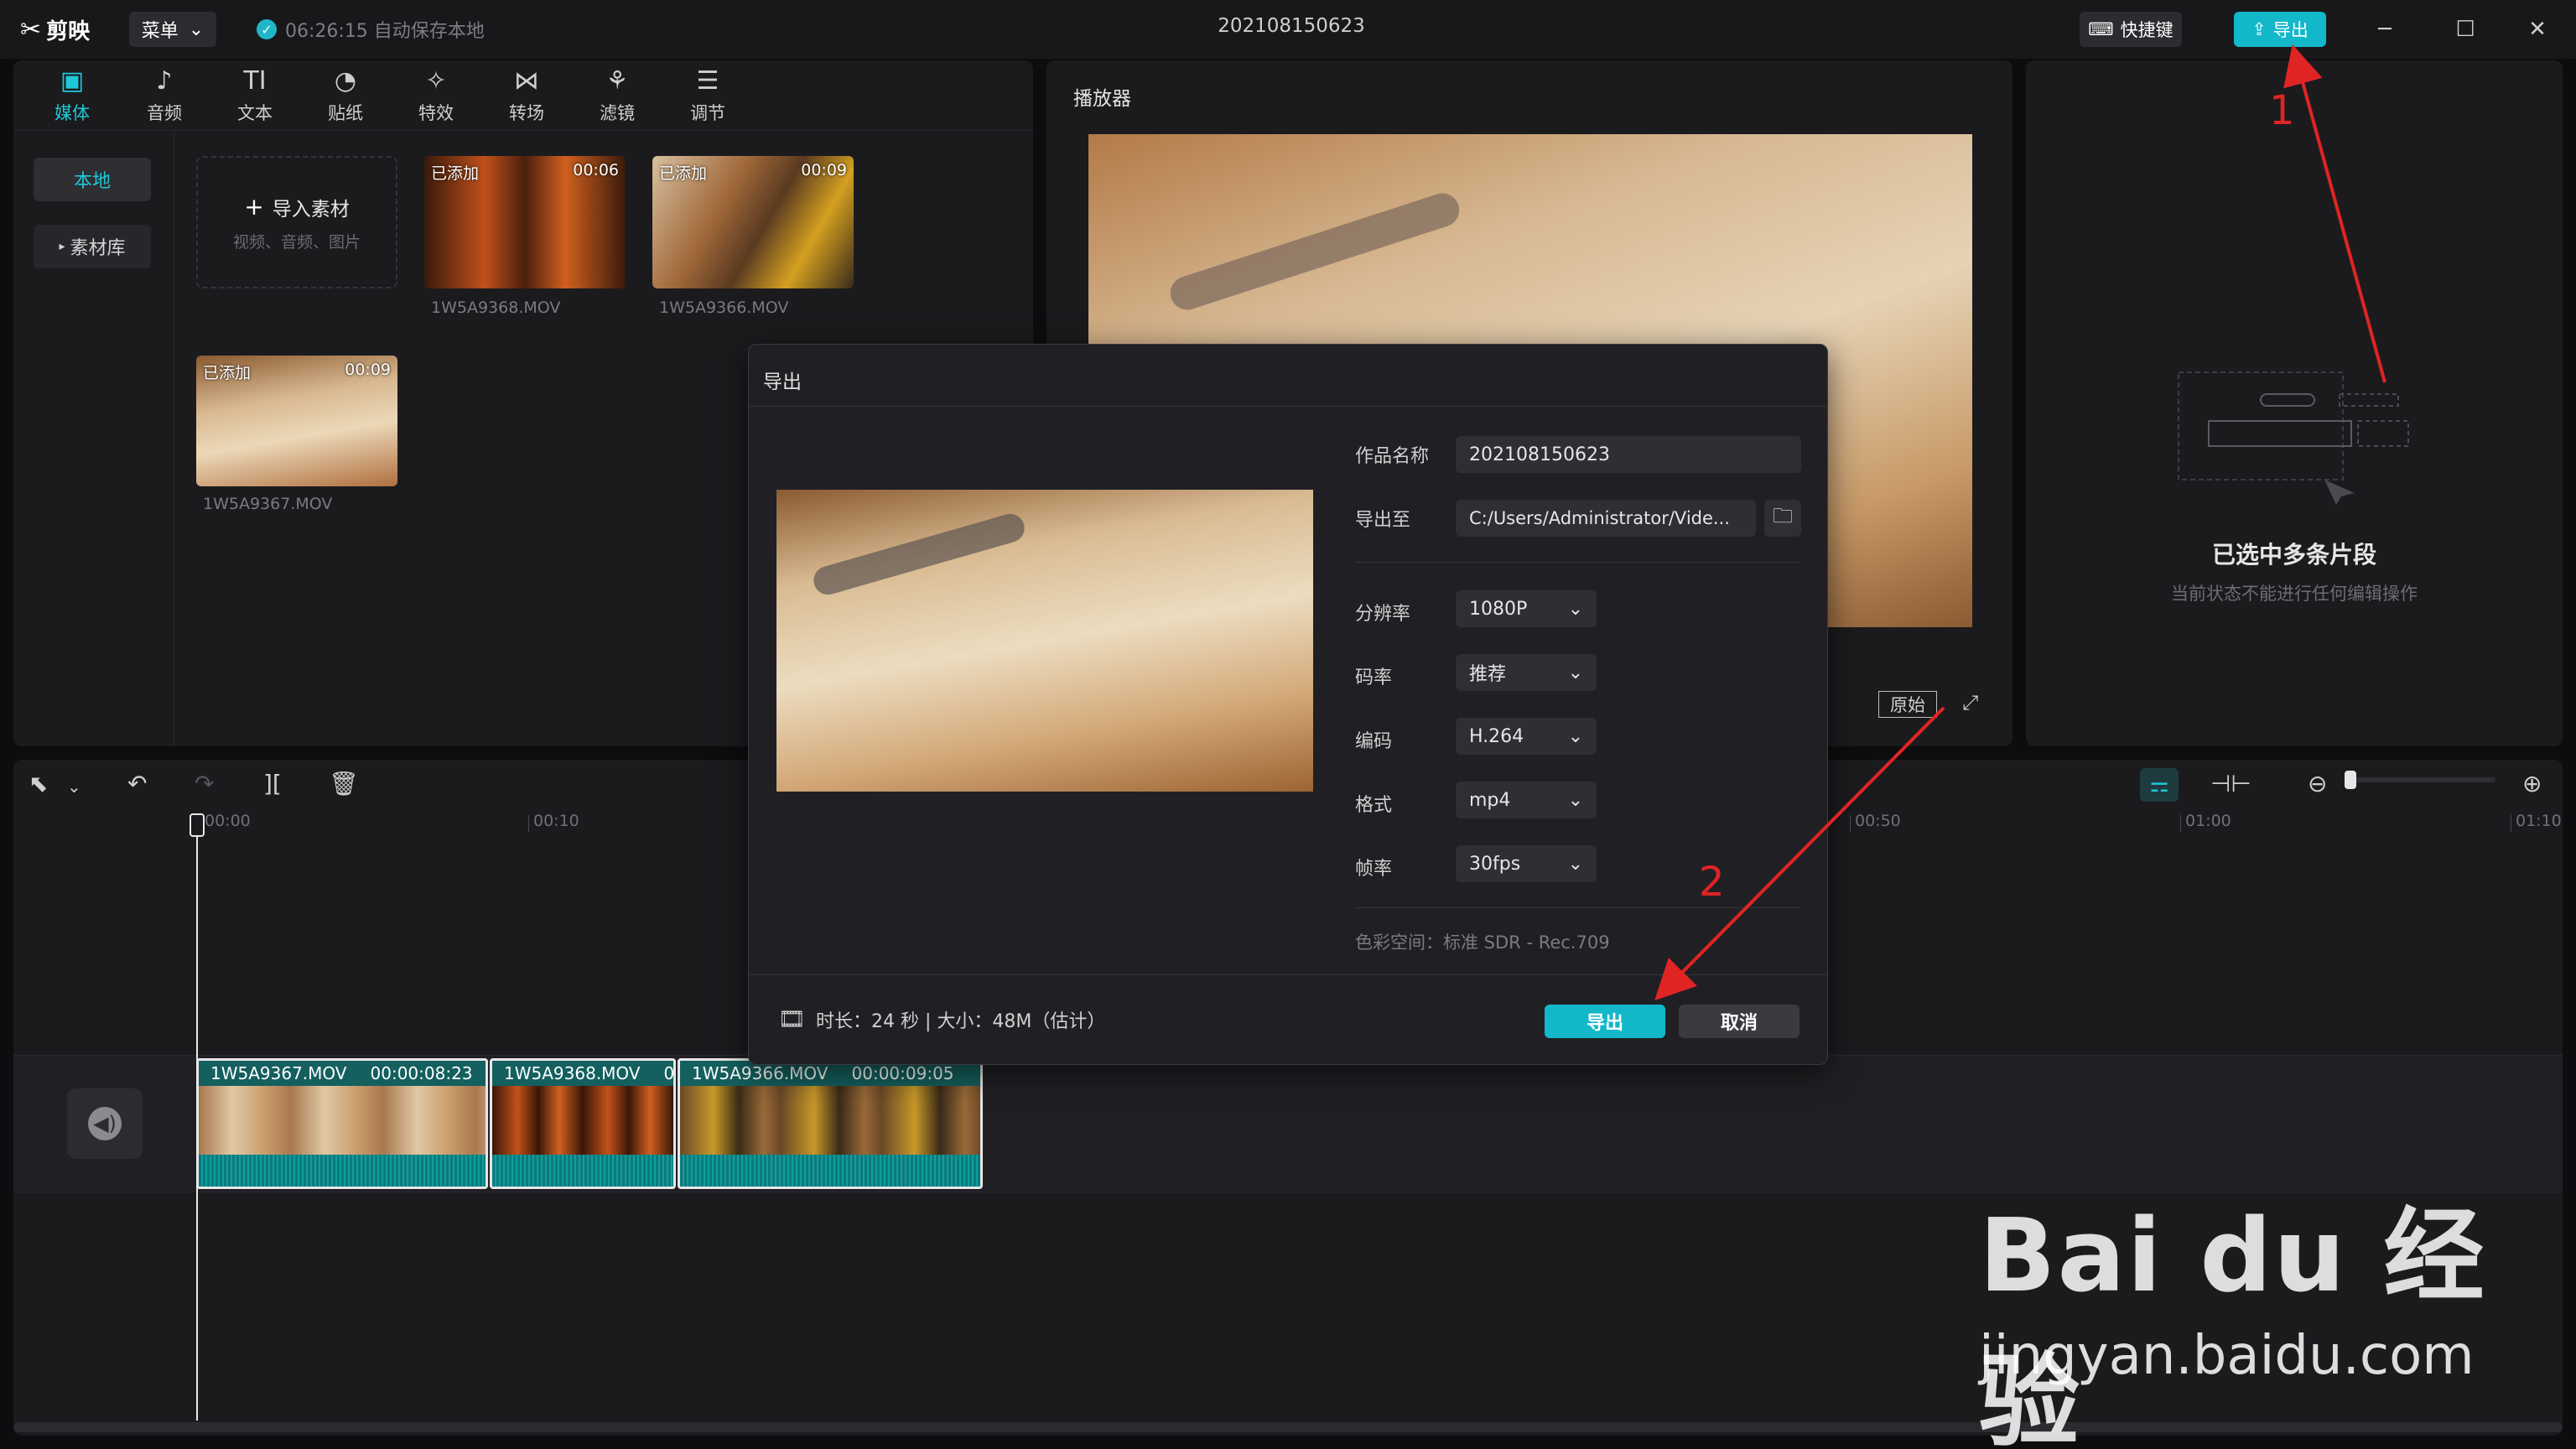 The image size is (2576, 1449). Describe the element at coordinates (2227, 1356) in the screenshot. I see `baidu-watermark-url: jingyan.baidu.com` at that location.